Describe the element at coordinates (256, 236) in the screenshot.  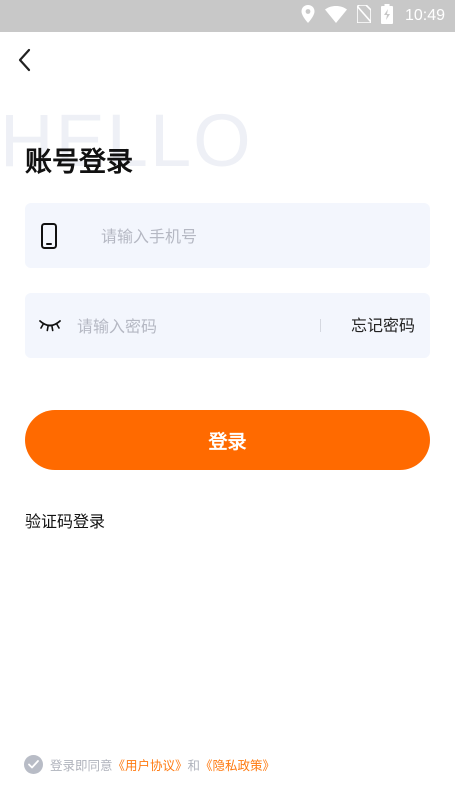
I see `phone-input` at that location.